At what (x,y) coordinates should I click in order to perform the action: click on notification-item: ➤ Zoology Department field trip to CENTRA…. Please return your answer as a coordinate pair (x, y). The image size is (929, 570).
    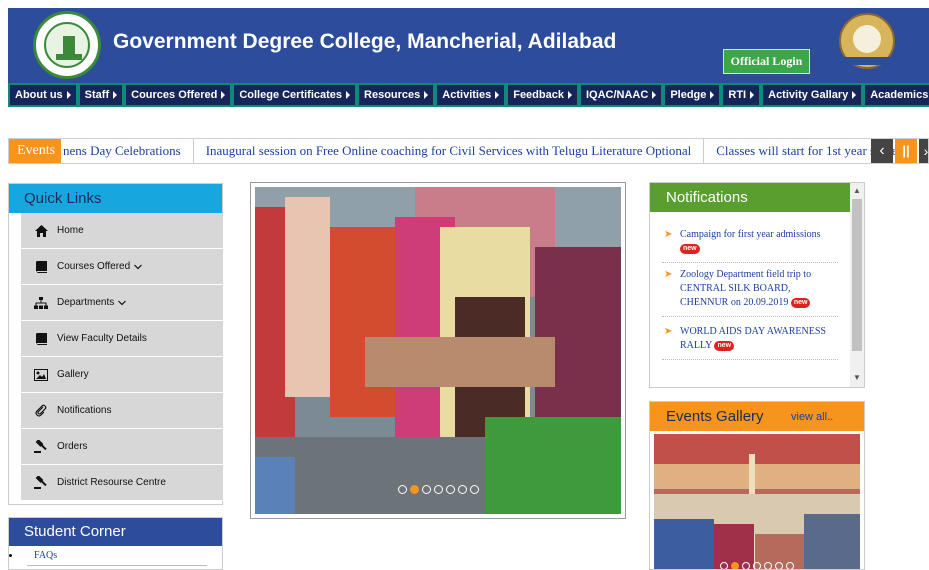
    Looking at the image, I should click on (750, 292).